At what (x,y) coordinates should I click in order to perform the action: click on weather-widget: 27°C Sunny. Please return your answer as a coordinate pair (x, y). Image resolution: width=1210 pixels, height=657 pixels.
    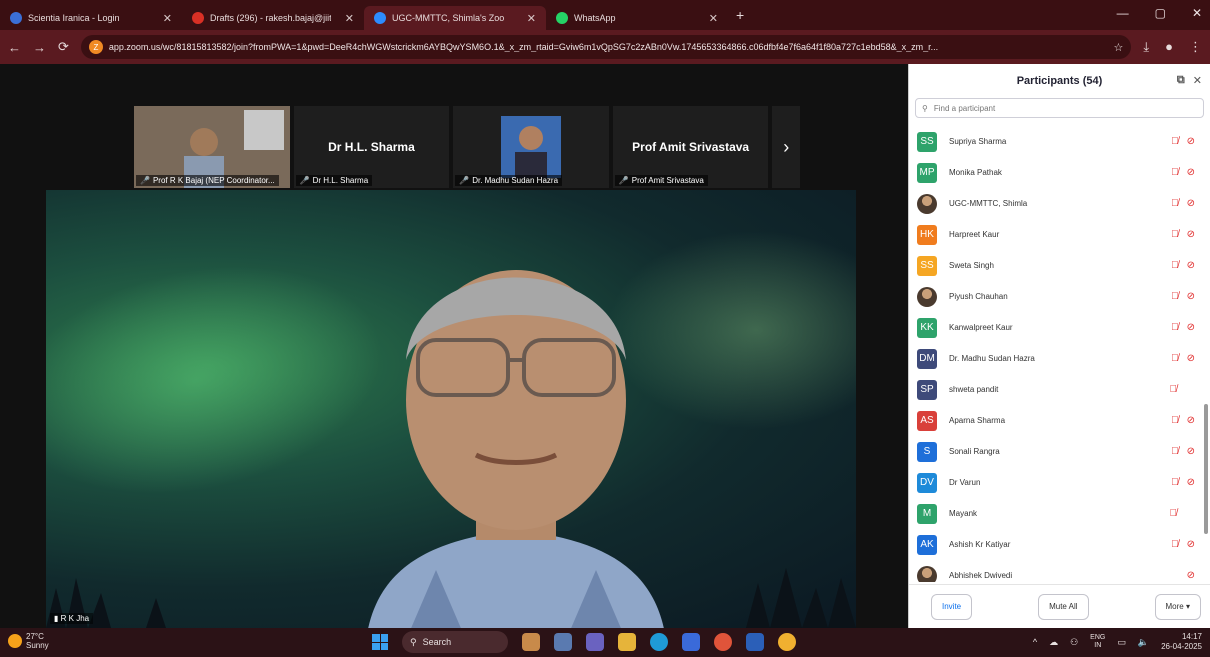
    Looking at the image, I should click on (28, 641).